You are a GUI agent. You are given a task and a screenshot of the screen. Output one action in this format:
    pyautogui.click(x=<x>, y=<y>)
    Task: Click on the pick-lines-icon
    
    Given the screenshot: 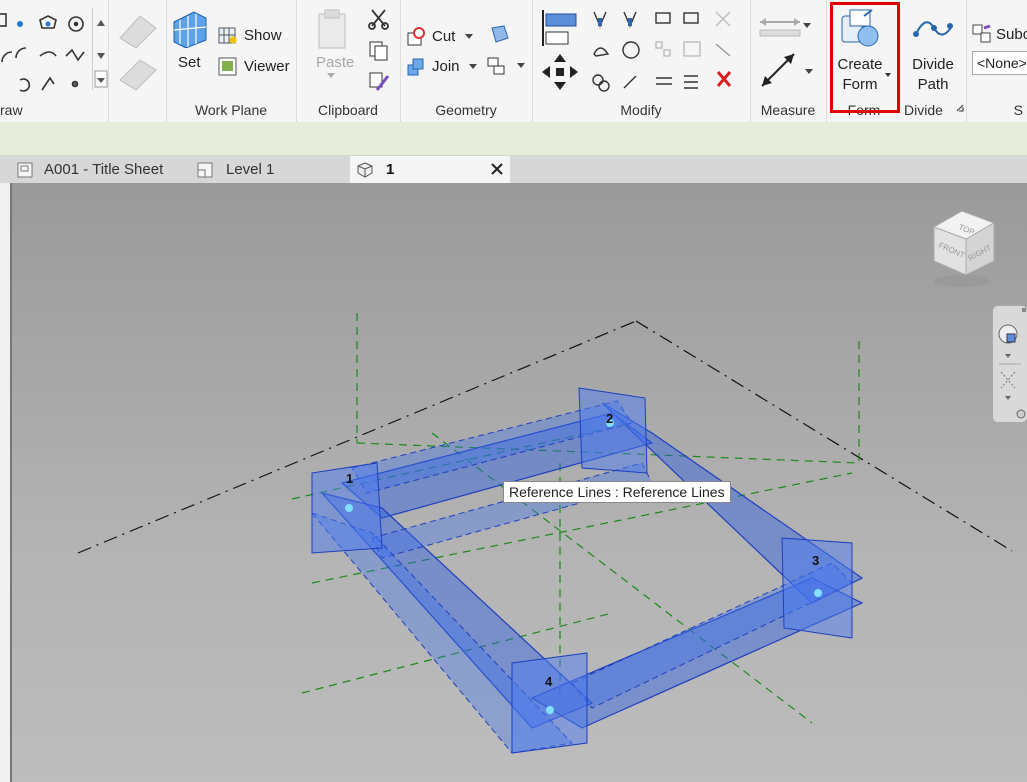 What is the action you would take?
    pyautogui.click(x=138, y=50)
    